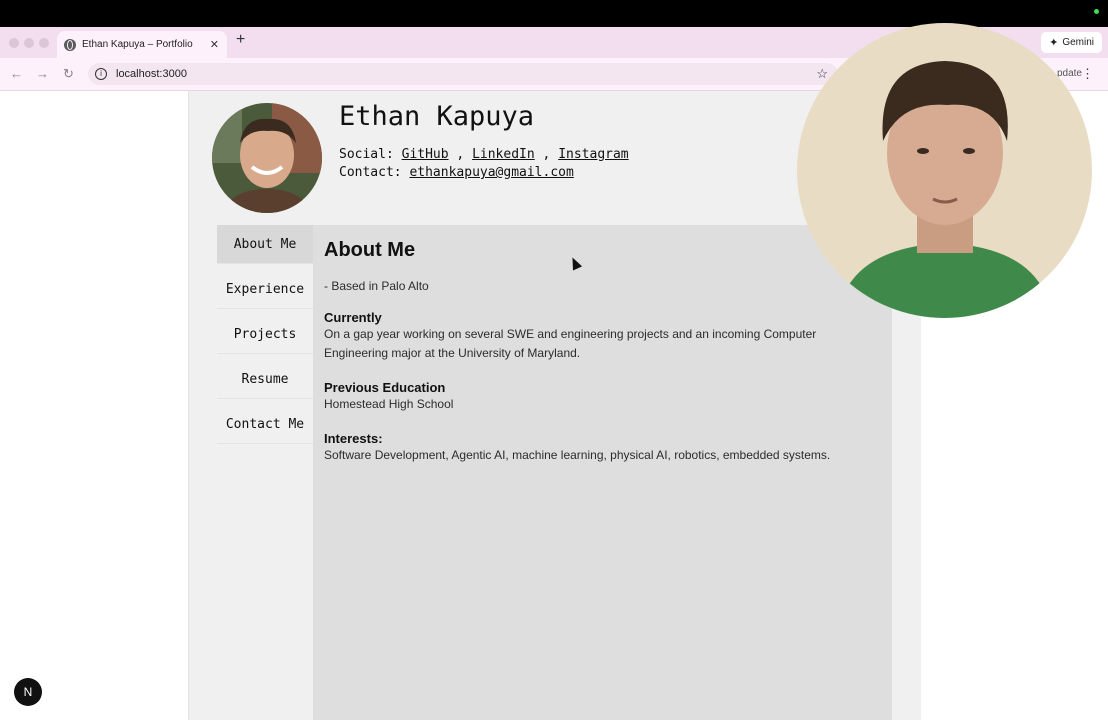  What do you see at coordinates (1054, 43) in the screenshot?
I see `gemini-sparkle-icon: ✦` at bounding box center [1054, 43].